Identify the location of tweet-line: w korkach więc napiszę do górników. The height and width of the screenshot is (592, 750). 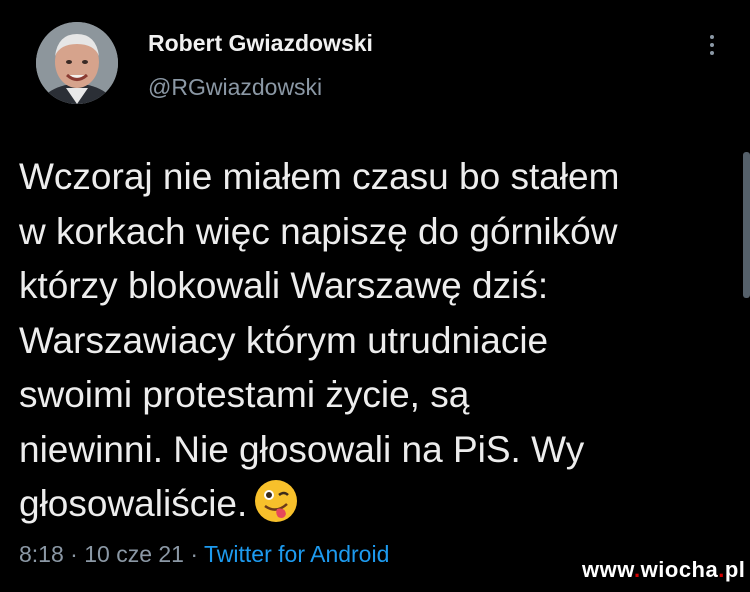
(318, 231).